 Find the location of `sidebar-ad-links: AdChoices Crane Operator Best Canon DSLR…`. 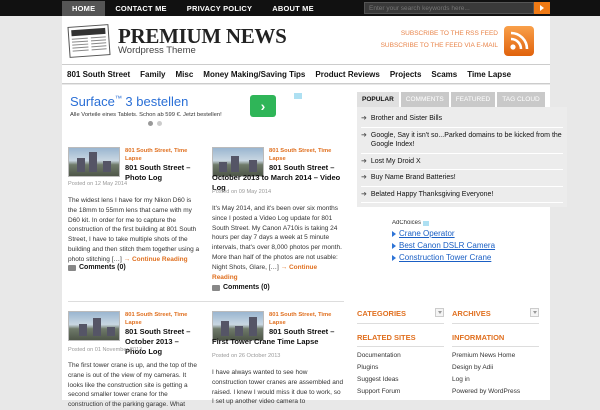

sidebar-ad-links: AdChoices Crane Operator Best Canon DSLR… is located at coordinates (444, 247).